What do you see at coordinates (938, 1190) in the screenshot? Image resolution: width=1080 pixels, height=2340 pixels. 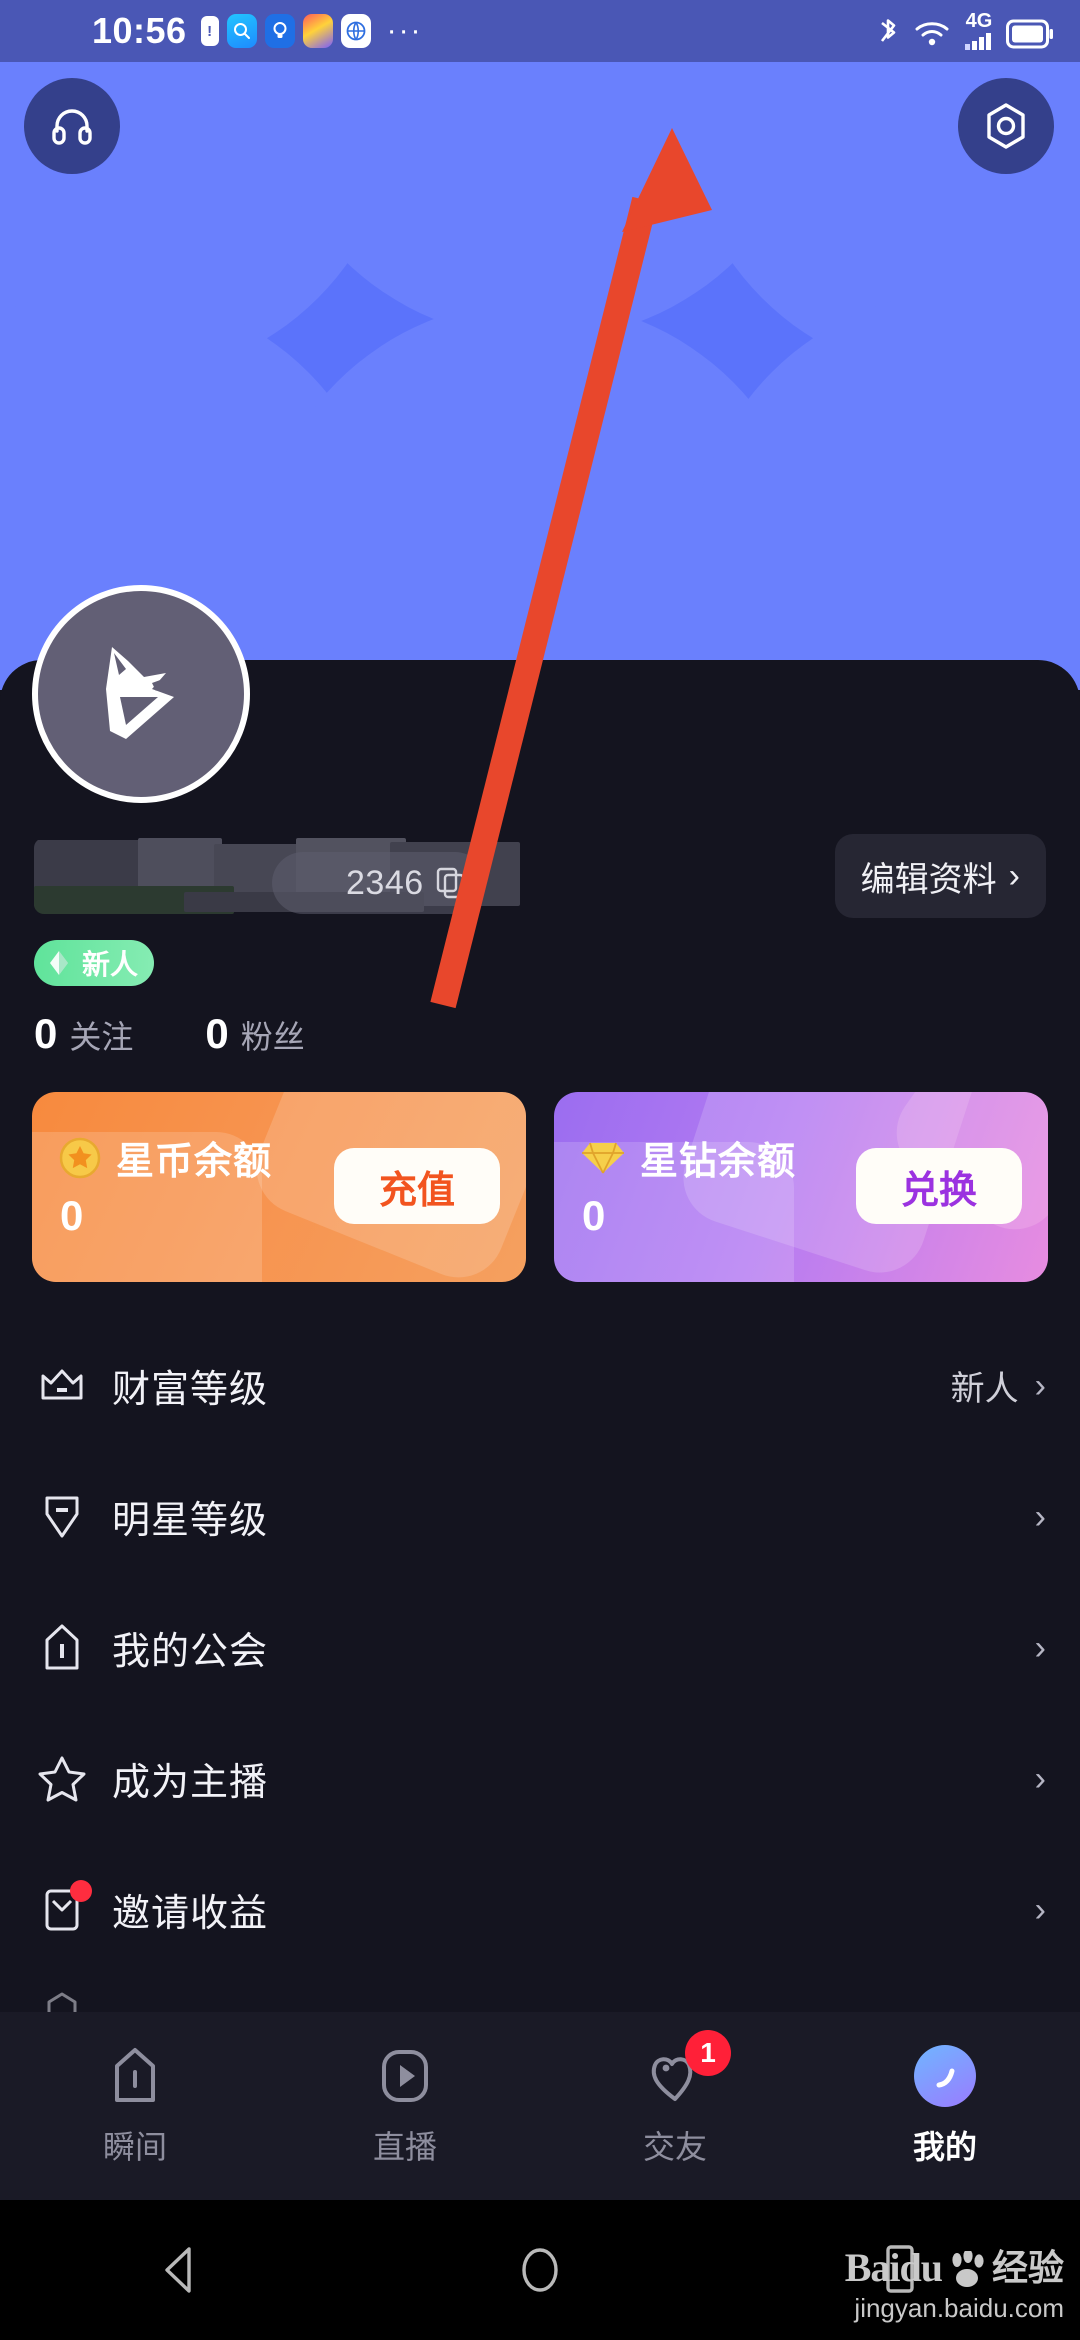 I see `exchange-label: 兑换` at bounding box center [938, 1190].